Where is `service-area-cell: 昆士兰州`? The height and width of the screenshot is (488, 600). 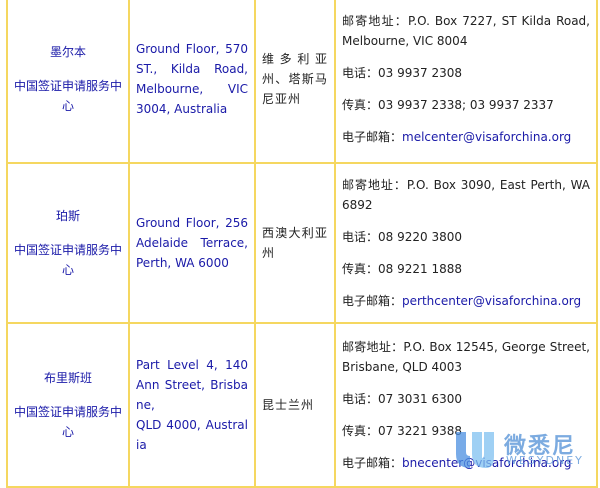 service-area-cell: 昆士兰州 is located at coordinates (295, 405).